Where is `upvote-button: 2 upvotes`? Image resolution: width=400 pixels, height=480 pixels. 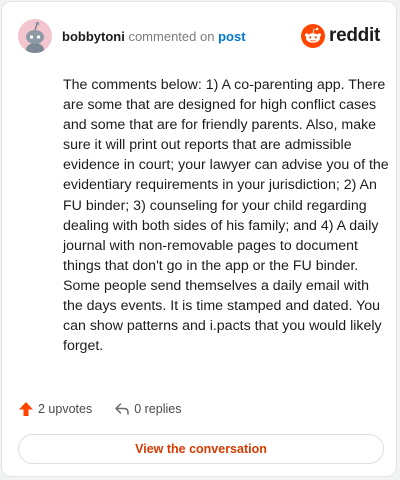
upvote-button: 2 upvotes is located at coordinates (55, 409).